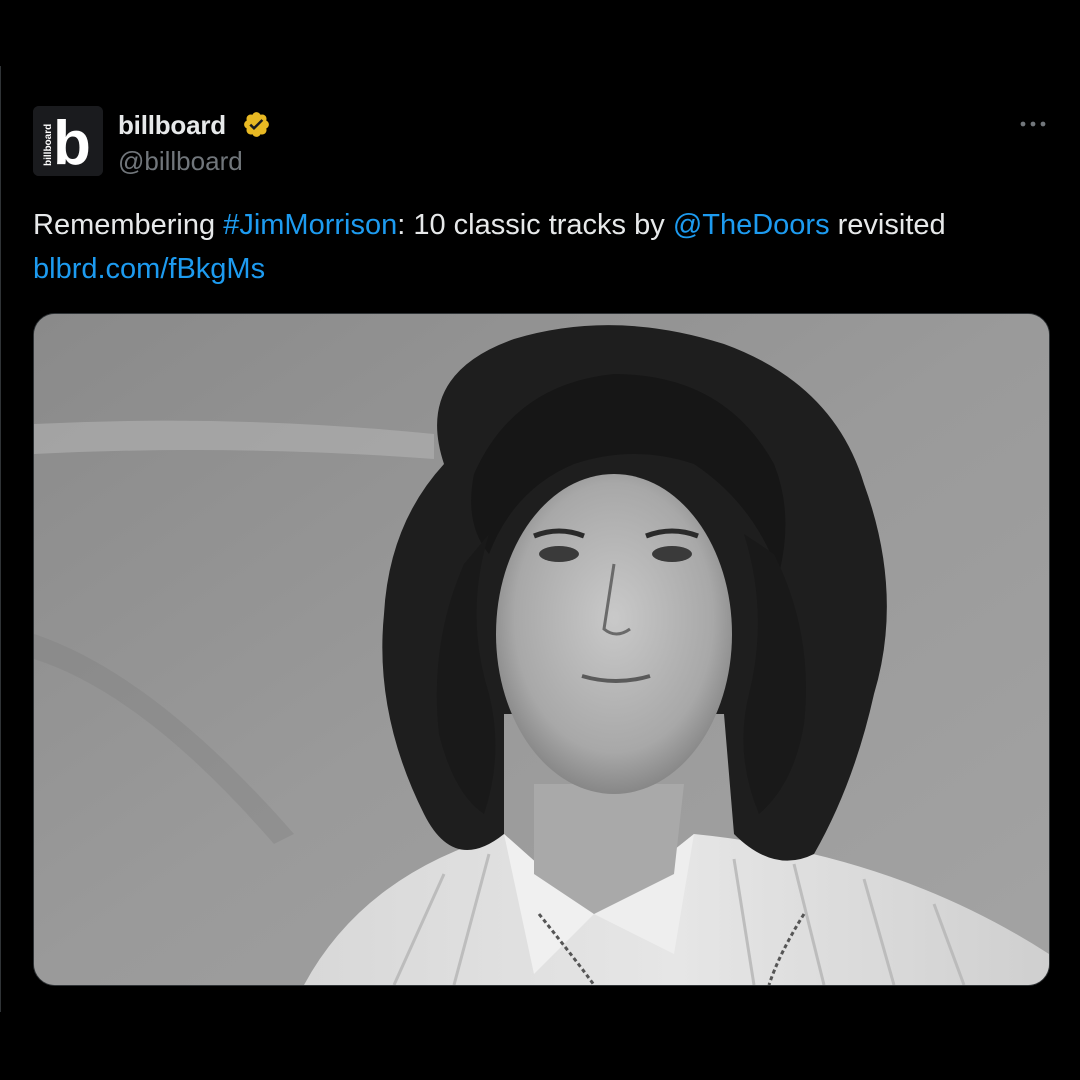 The height and width of the screenshot is (1080, 1080). I want to click on avatar: b billboard, so click(68, 141).